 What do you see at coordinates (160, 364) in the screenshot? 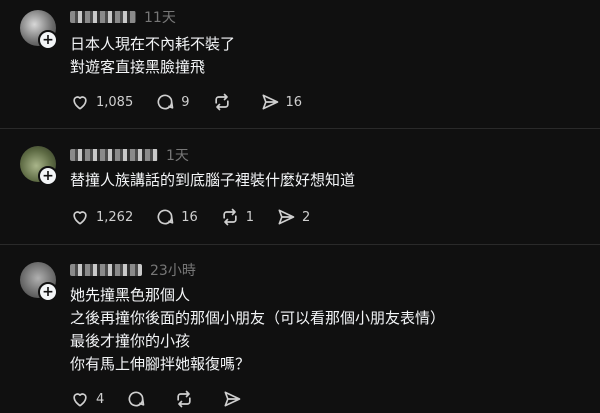
I see `post-text-line: 你有馬上伸腳拌她報復嗎？` at bounding box center [160, 364].